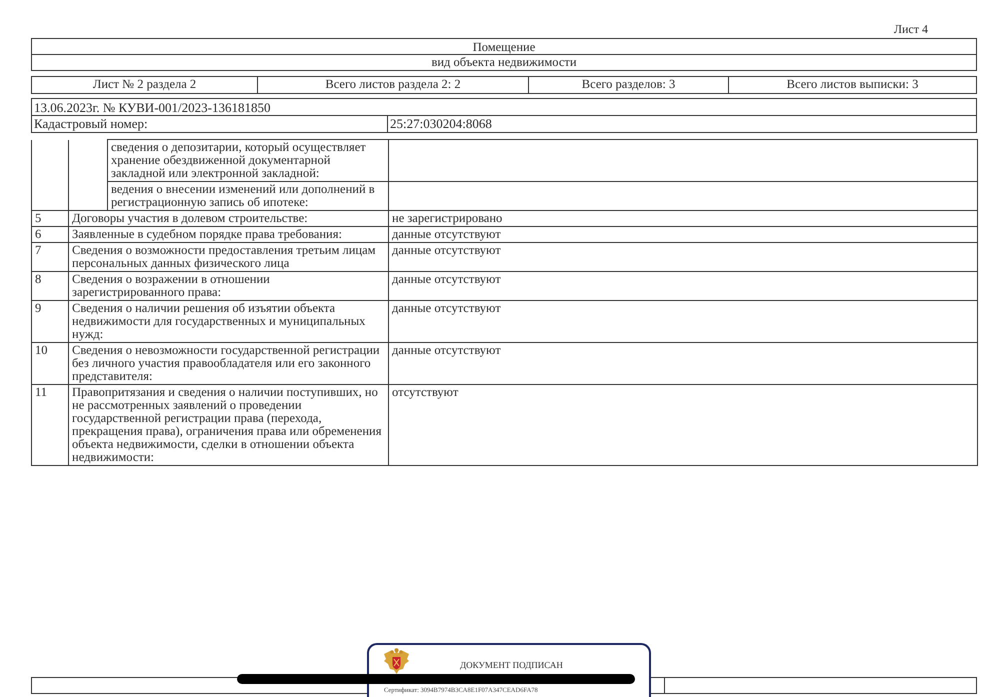 The height and width of the screenshot is (697, 1000). What do you see at coordinates (228, 218) in the screenshot?
I see `row-label-cell: Договоры участия в долевом строительстве:` at bounding box center [228, 218].